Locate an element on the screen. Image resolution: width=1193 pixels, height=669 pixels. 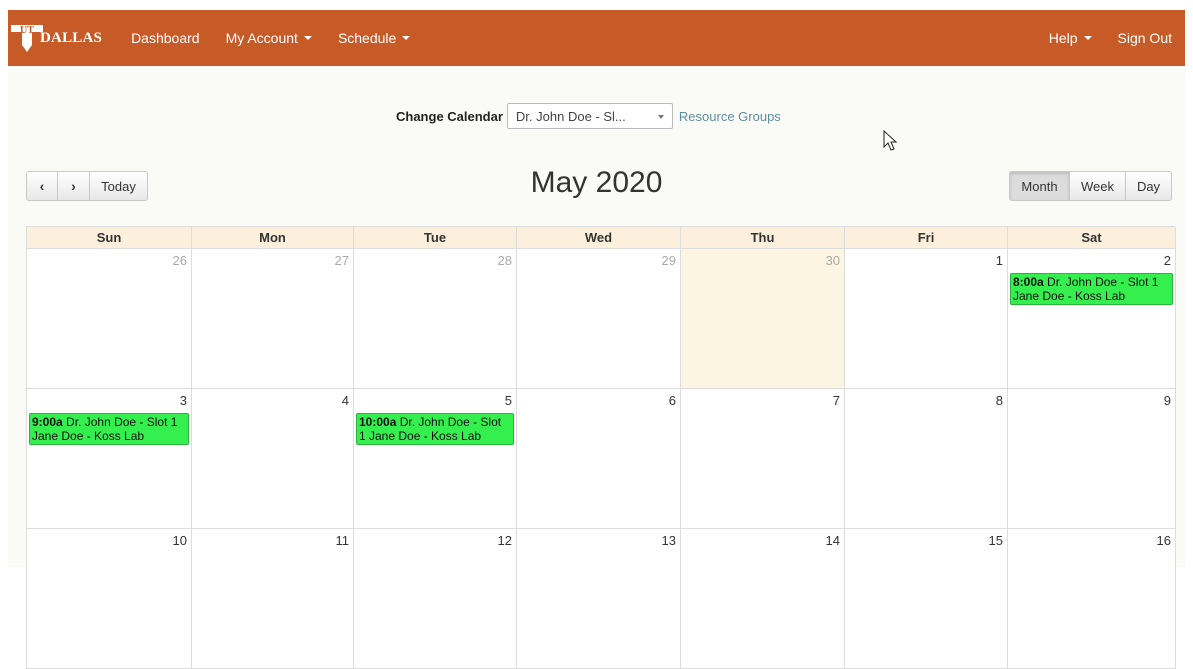
day-cell: 30 is located at coordinates (763, 319).